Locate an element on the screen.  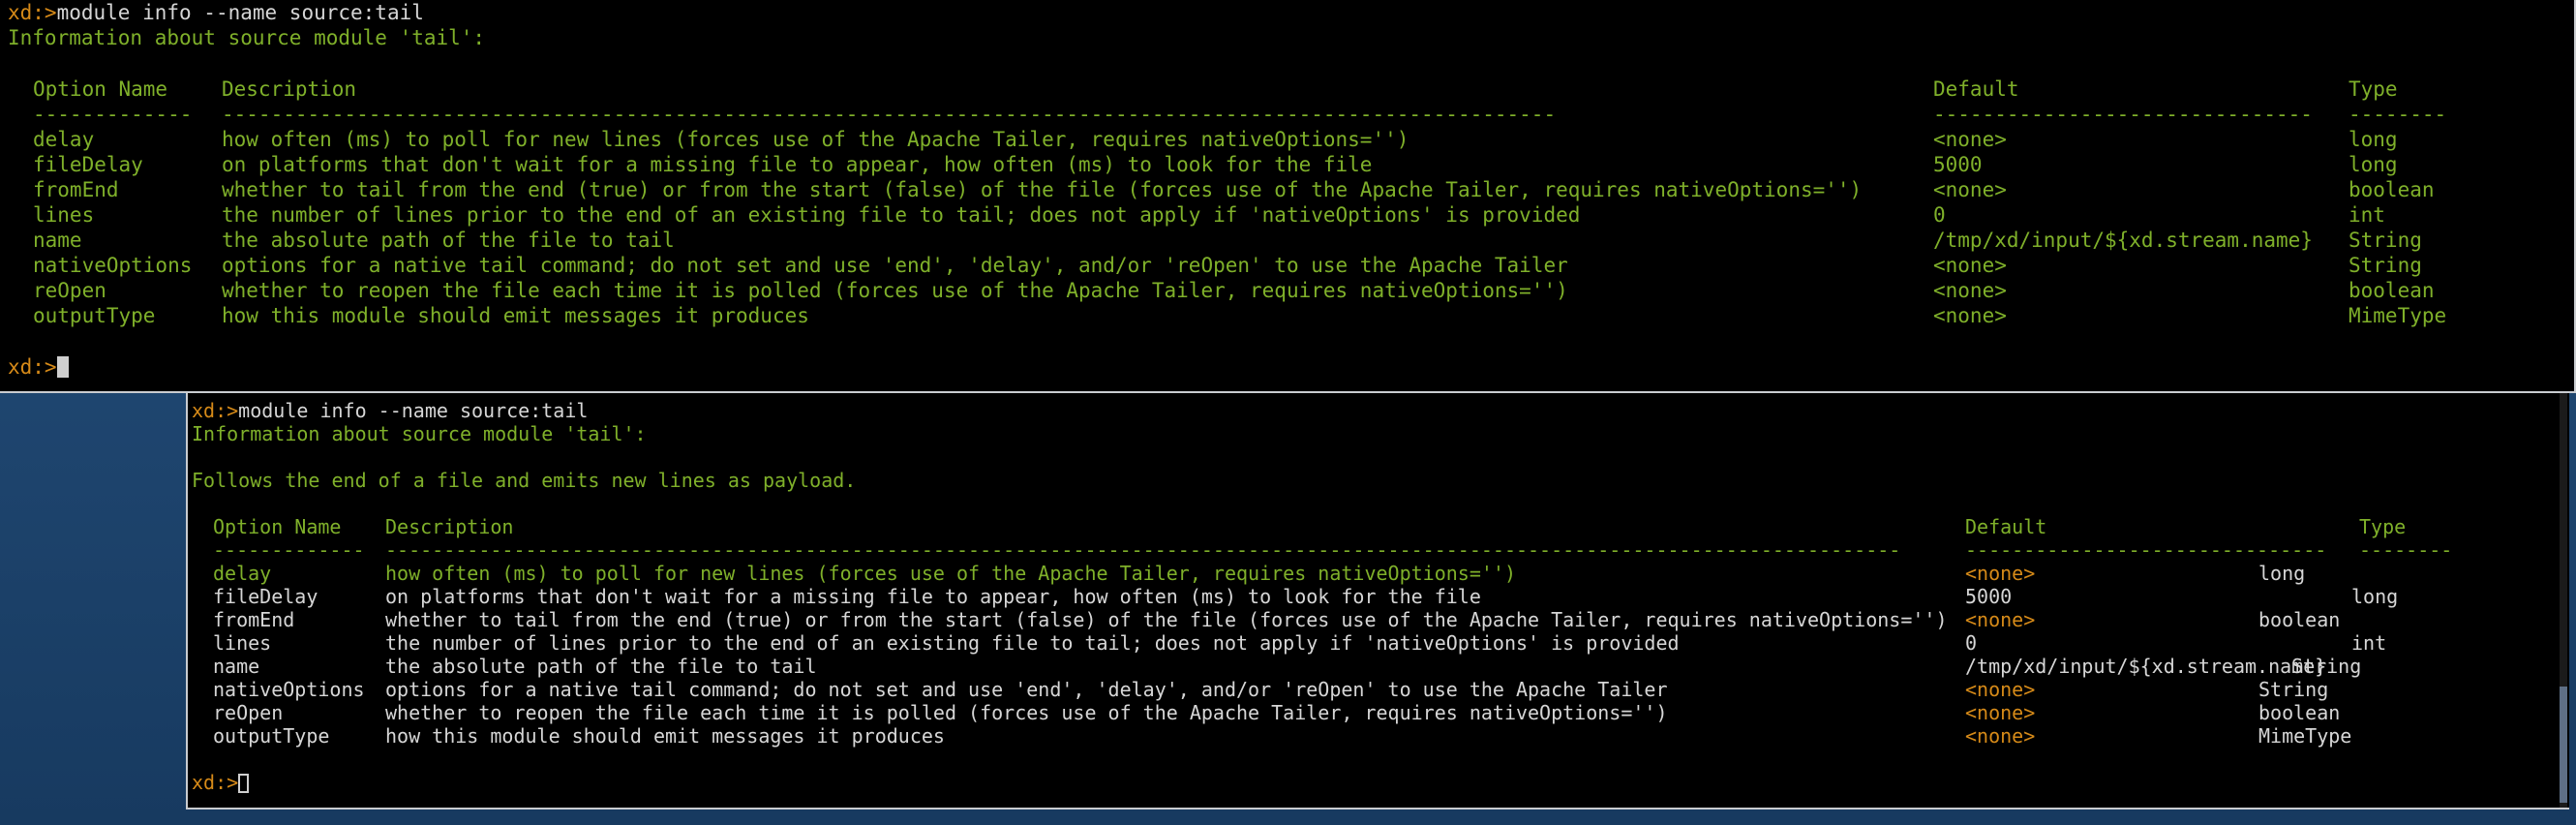
scrollbar is located at coordinates (2564, 599).